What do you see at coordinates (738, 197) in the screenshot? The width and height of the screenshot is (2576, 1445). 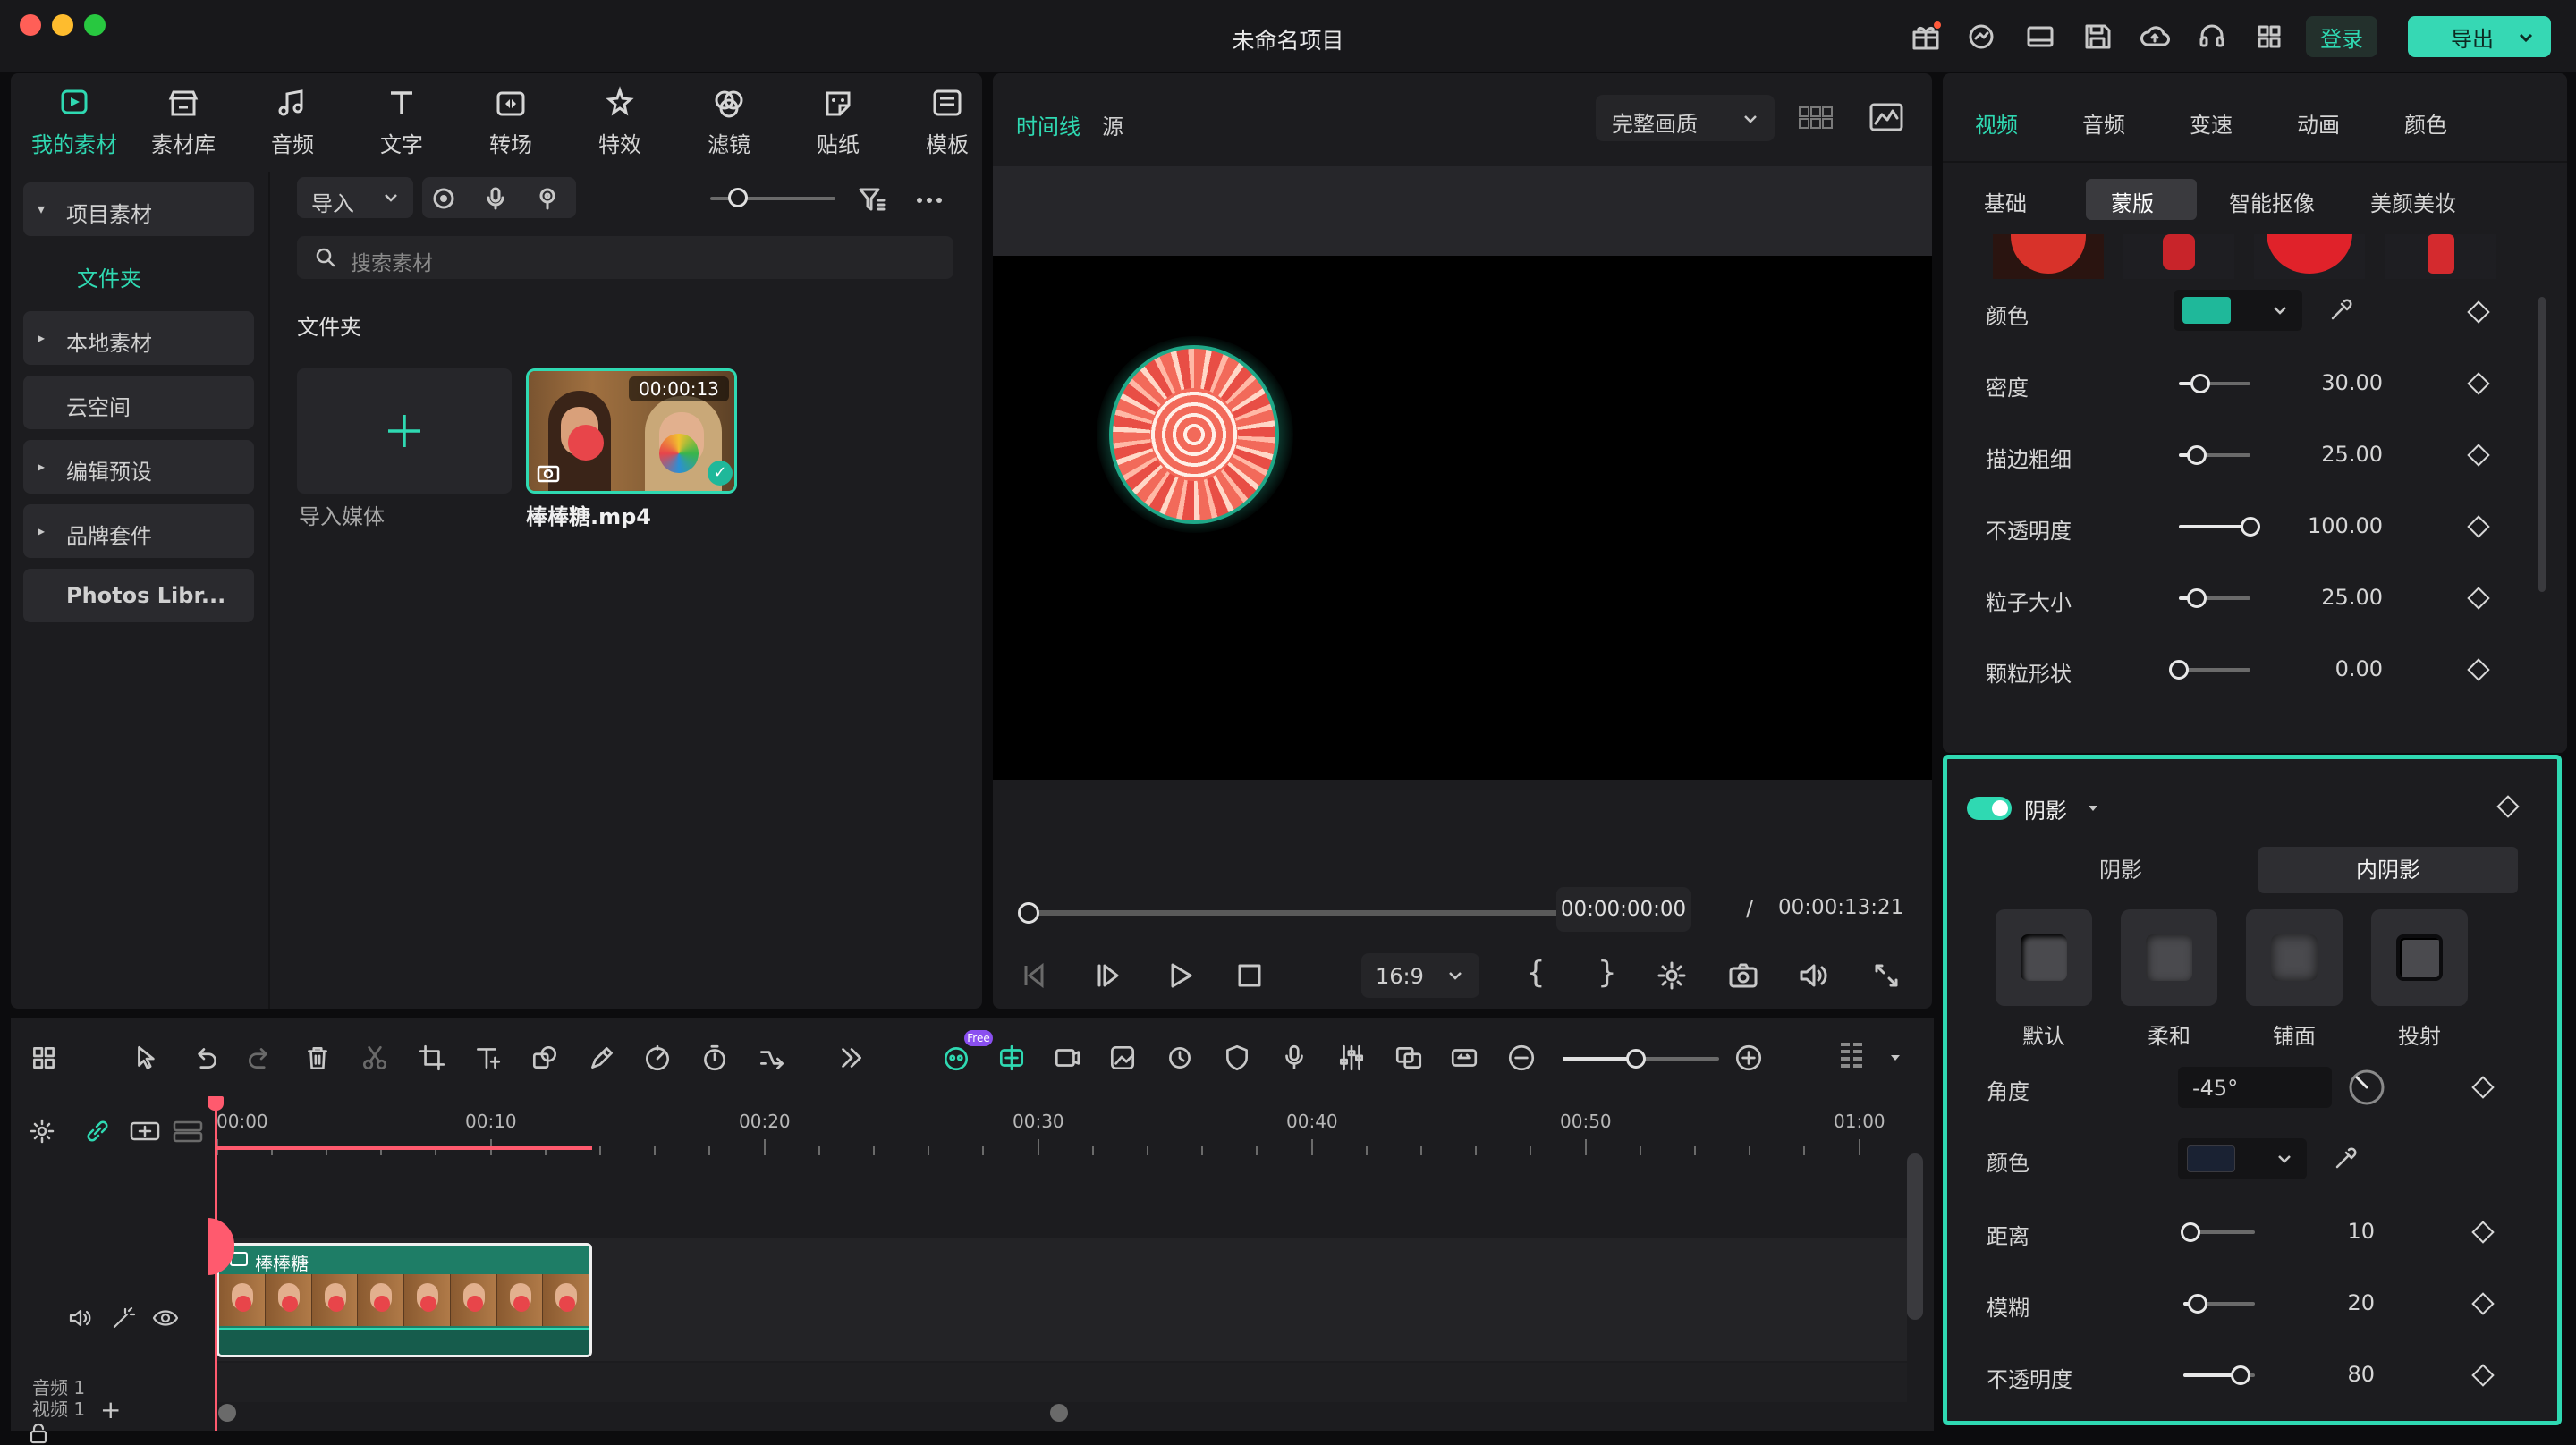 I see `zoom-slider-knob` at bounding box center [738, 197].